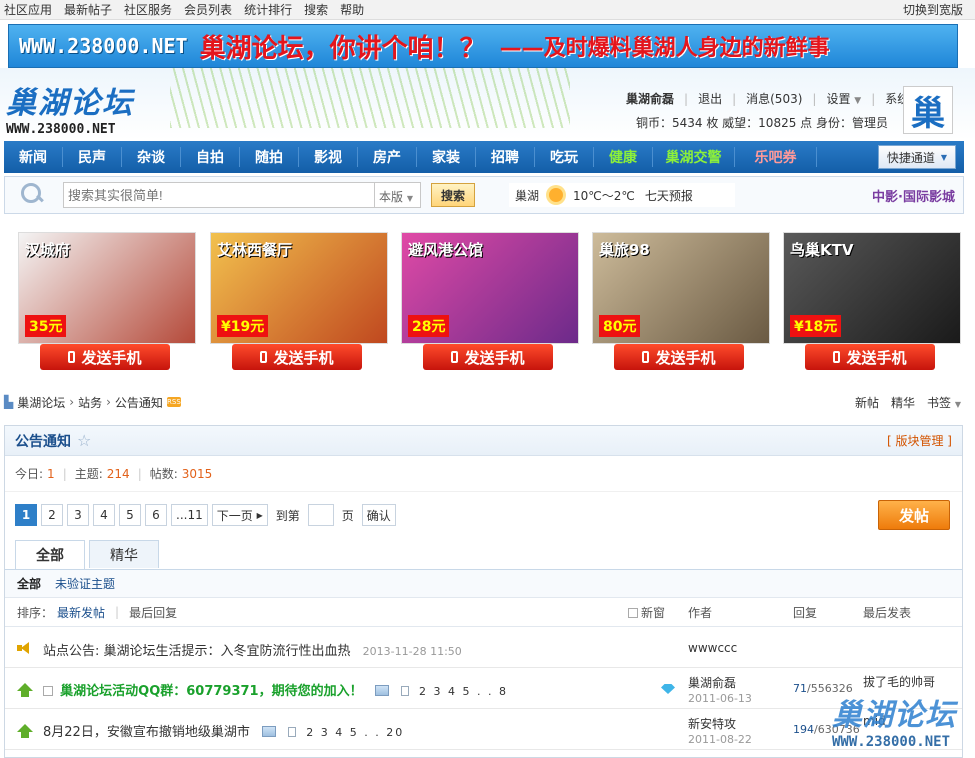 The width and height of the screenshot is (975, 758). Describe the element at coordinates (490, 288) in the screenshot. I see `coupon-image: 避风港公馆 28元` at that location.